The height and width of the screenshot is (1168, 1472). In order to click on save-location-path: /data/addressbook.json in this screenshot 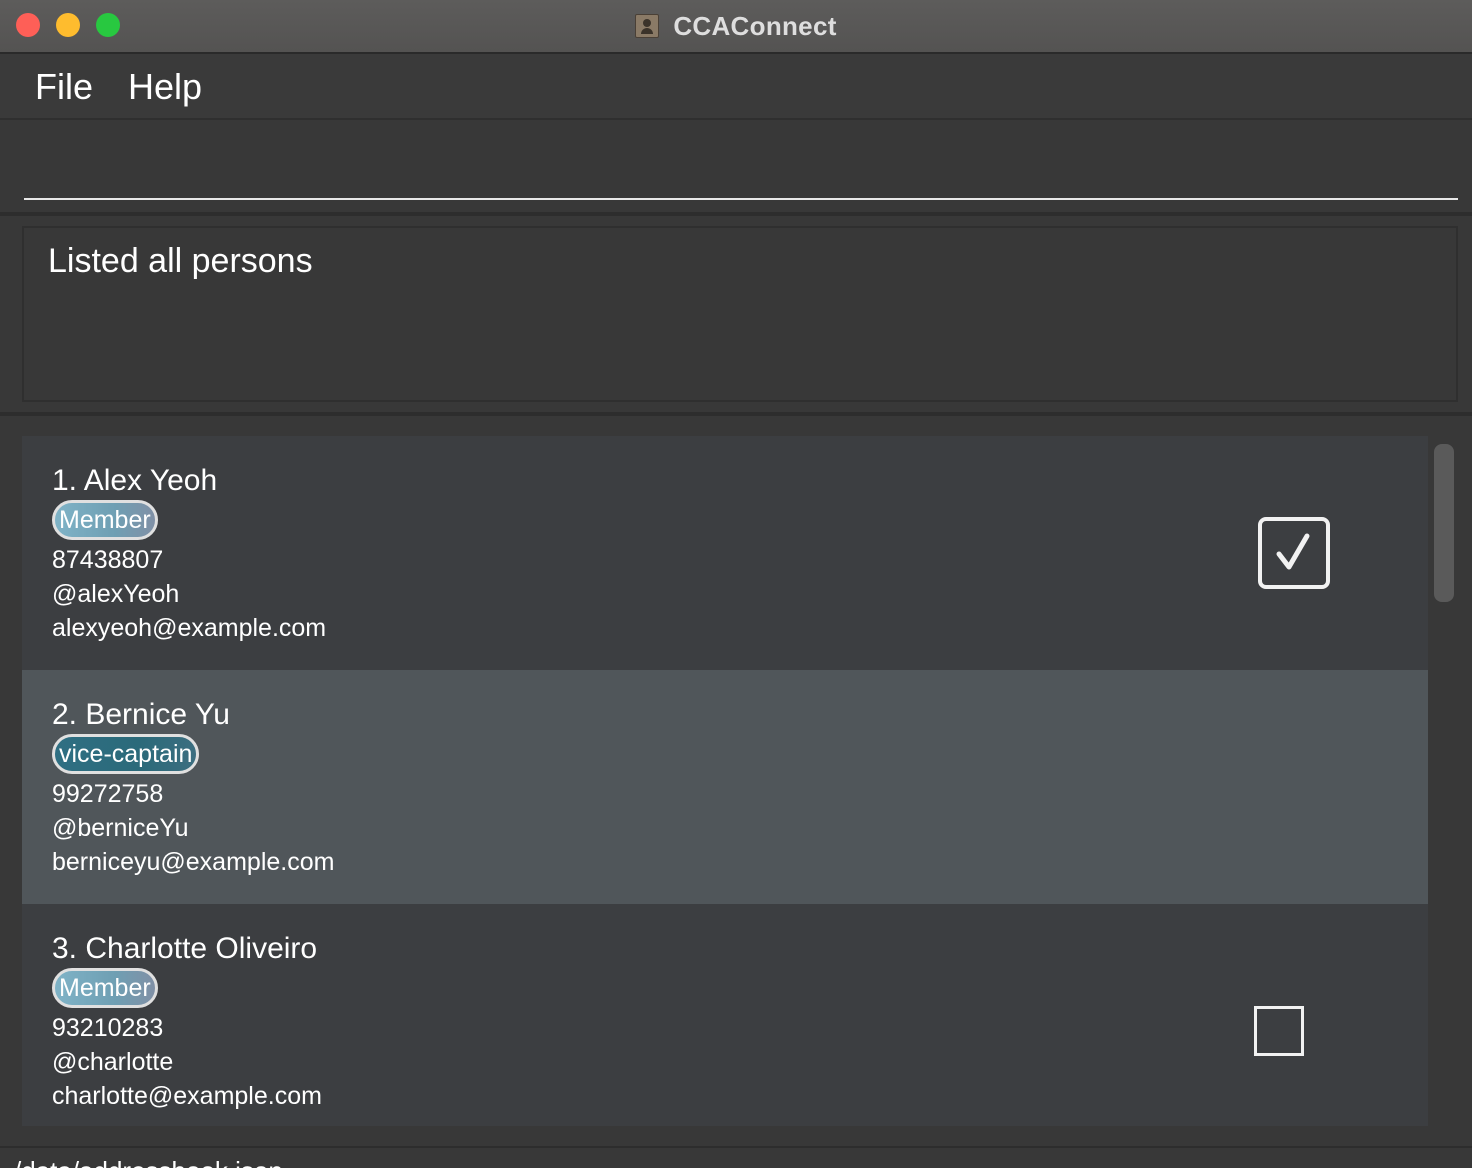, I will do `click(148, 1162)`.